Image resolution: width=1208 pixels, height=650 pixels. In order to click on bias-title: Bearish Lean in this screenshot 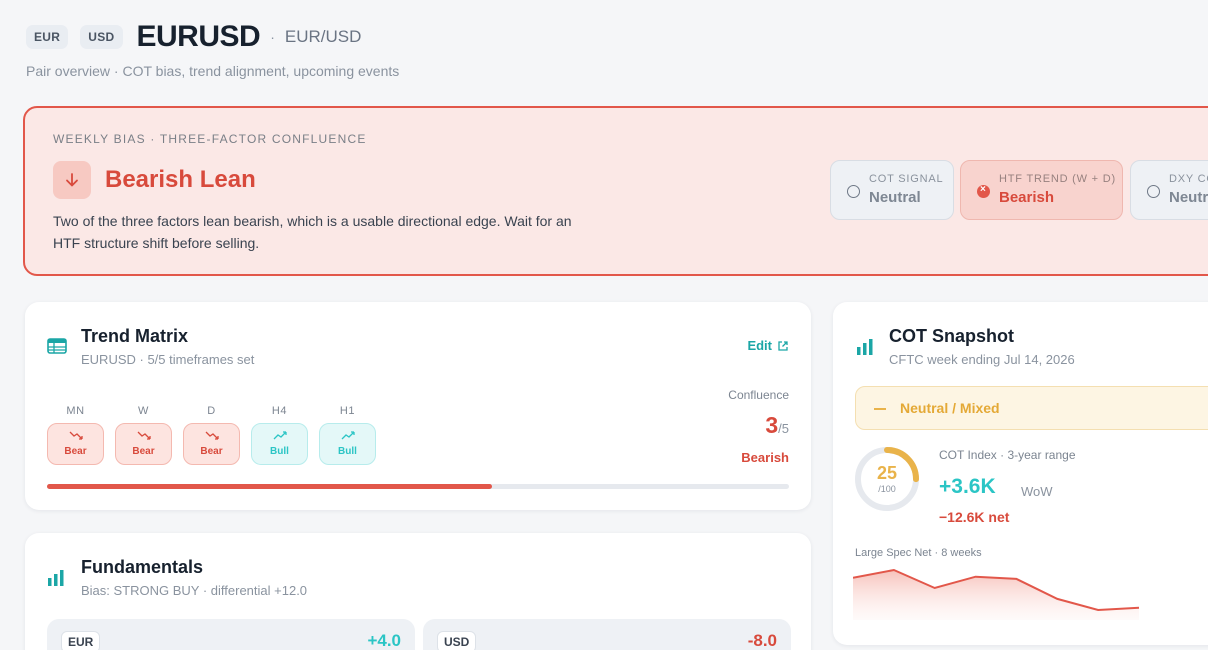, I will do `click(180, 179)`.